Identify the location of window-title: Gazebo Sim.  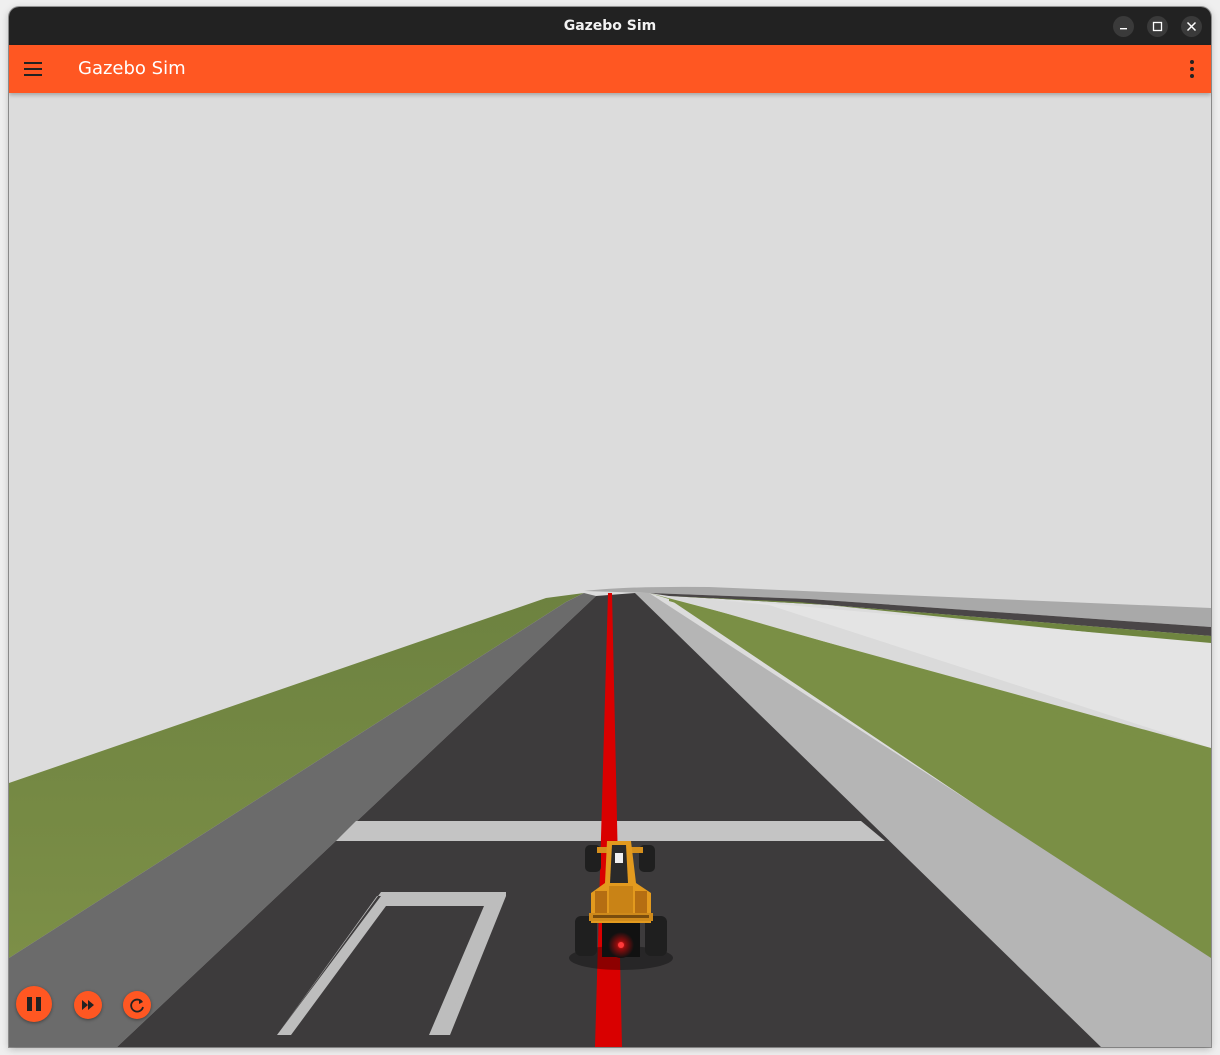
(610, 26).